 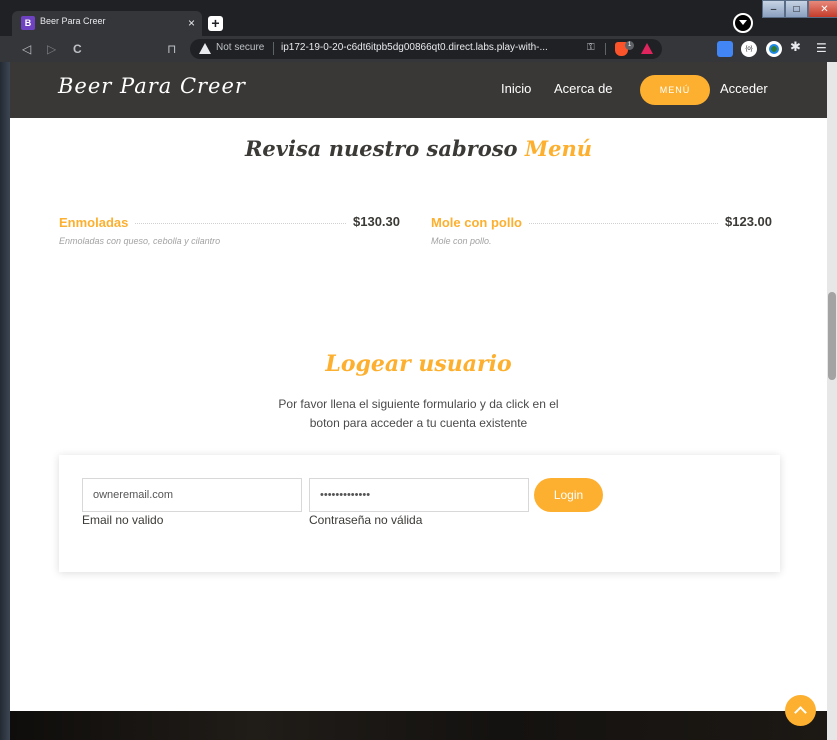 I want to click on nav-acceder: Acceder, so click(x=744, y=88).